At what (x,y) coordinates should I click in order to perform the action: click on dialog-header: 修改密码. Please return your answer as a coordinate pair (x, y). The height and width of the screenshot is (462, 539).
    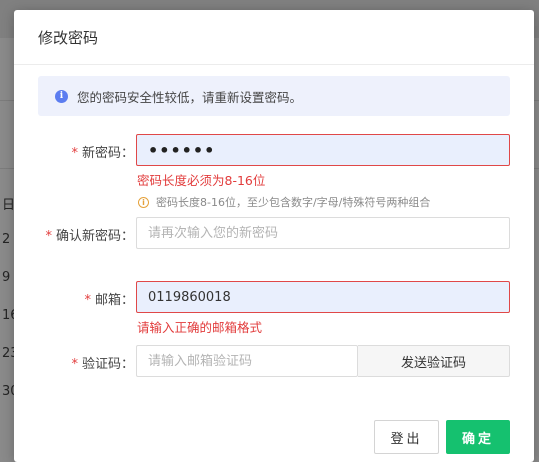
    Looking at the image, I should click on (274, 37).